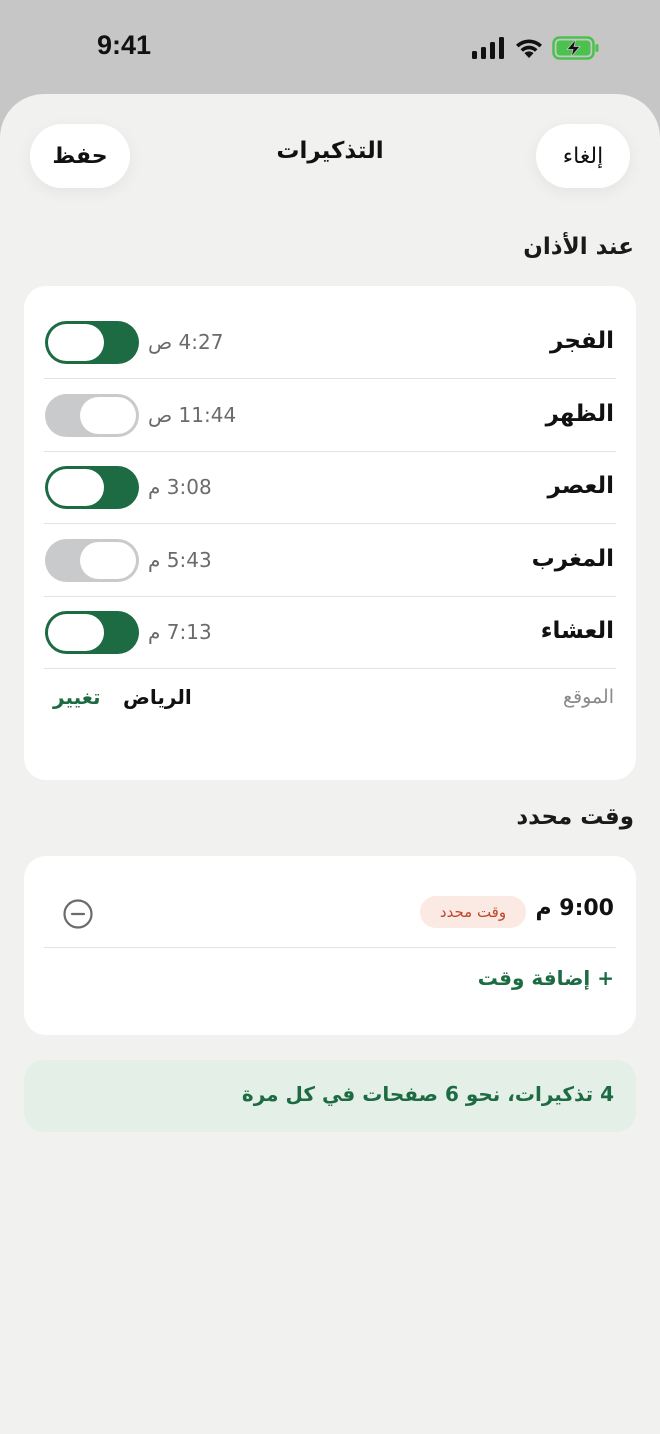 Image resolution: width=660 pixels, height=1434 pixels. What do you see at coordinates (157, 697) in the screenshot?
I see `location-city: الرياض` at bounding box center [157, 697].